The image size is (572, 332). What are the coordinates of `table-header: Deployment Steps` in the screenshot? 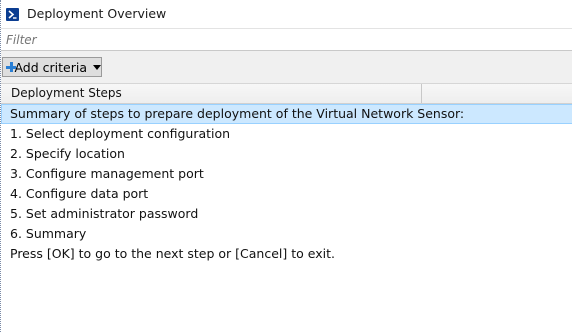 It's located at (286, 93).